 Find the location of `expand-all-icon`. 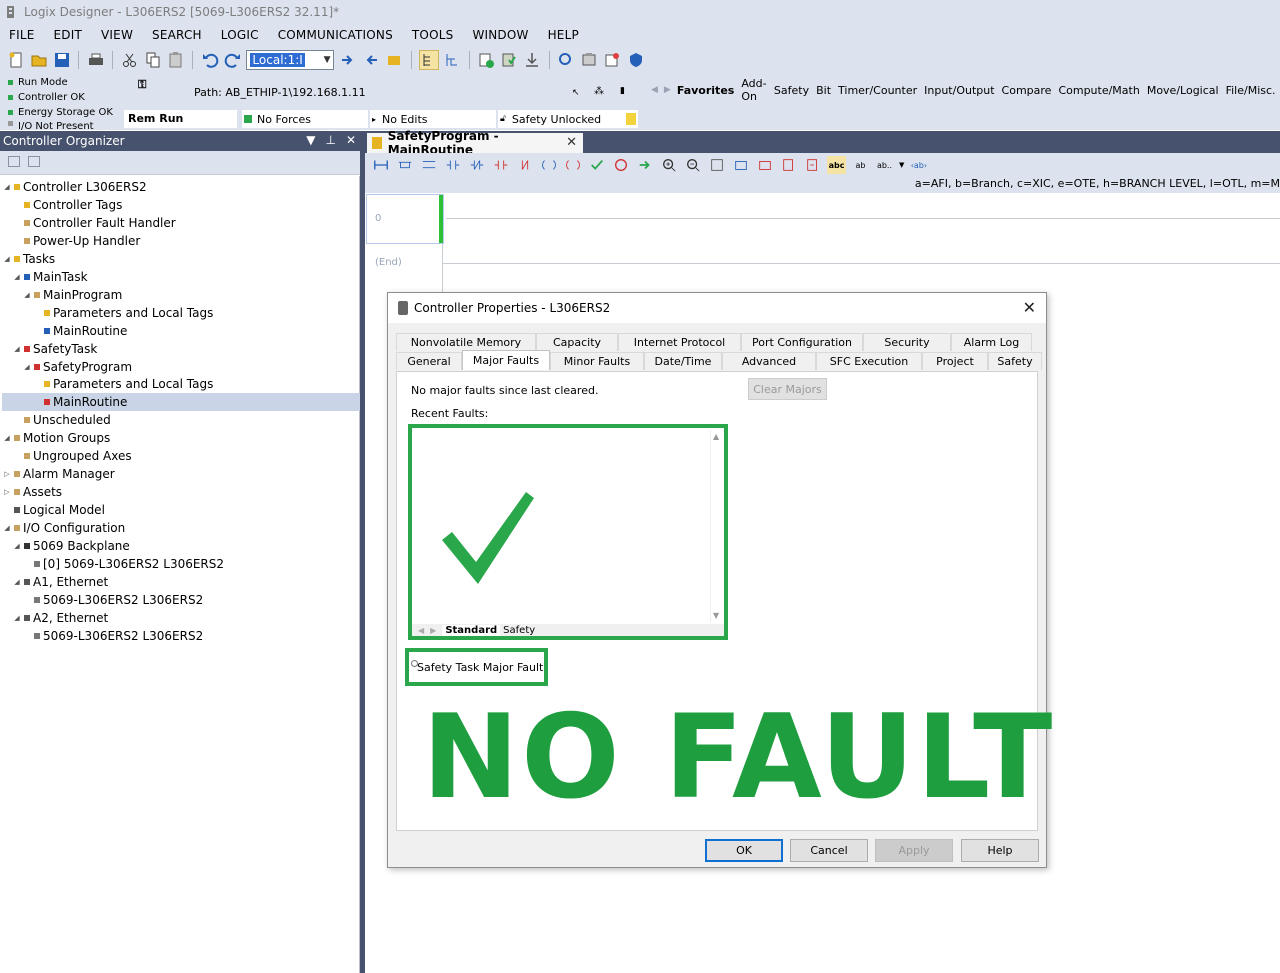

expand-all-icon is located at coordinates (34, 161).